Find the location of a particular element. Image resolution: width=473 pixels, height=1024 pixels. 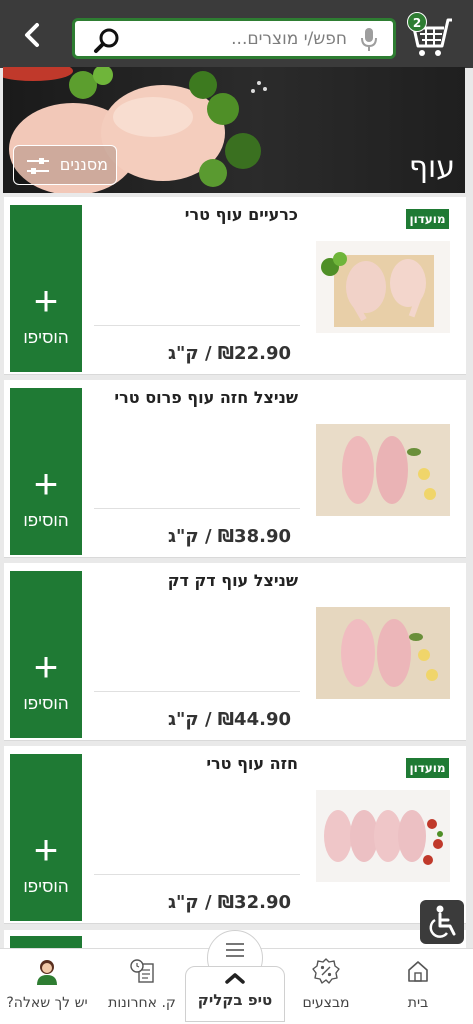

product-name: כרעיים עוף טרי is located at coordinates (183, 214).